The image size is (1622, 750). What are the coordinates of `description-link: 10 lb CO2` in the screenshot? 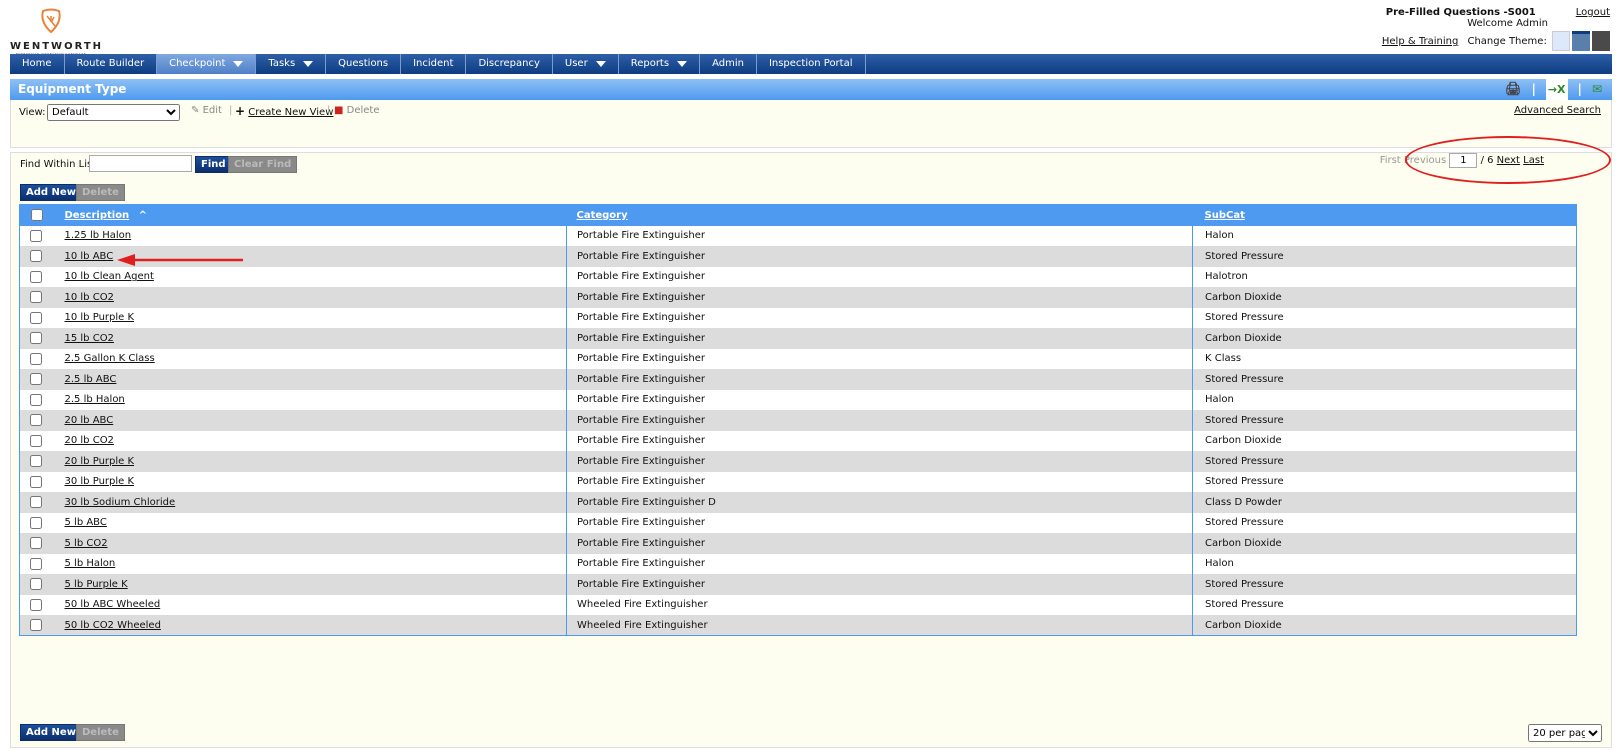 It's located at (89, 297).